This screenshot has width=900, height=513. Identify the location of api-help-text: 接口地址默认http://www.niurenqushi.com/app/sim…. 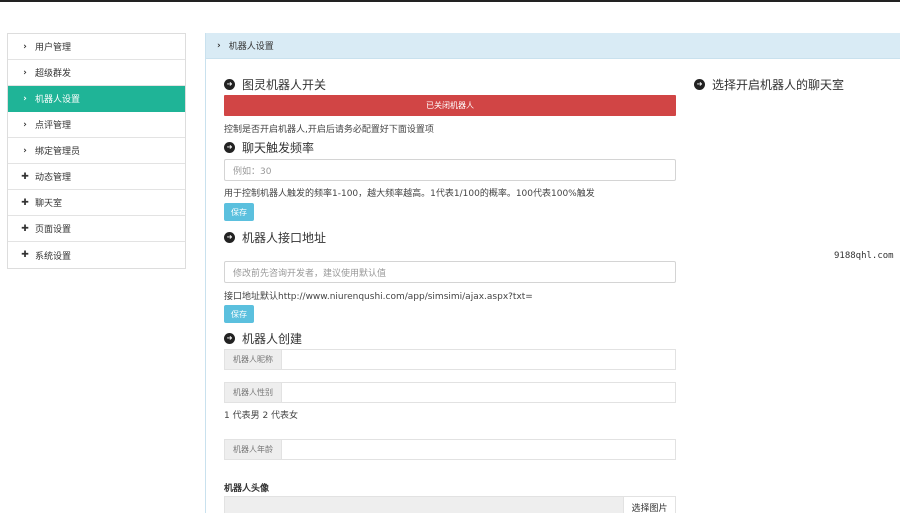
(378, 297).